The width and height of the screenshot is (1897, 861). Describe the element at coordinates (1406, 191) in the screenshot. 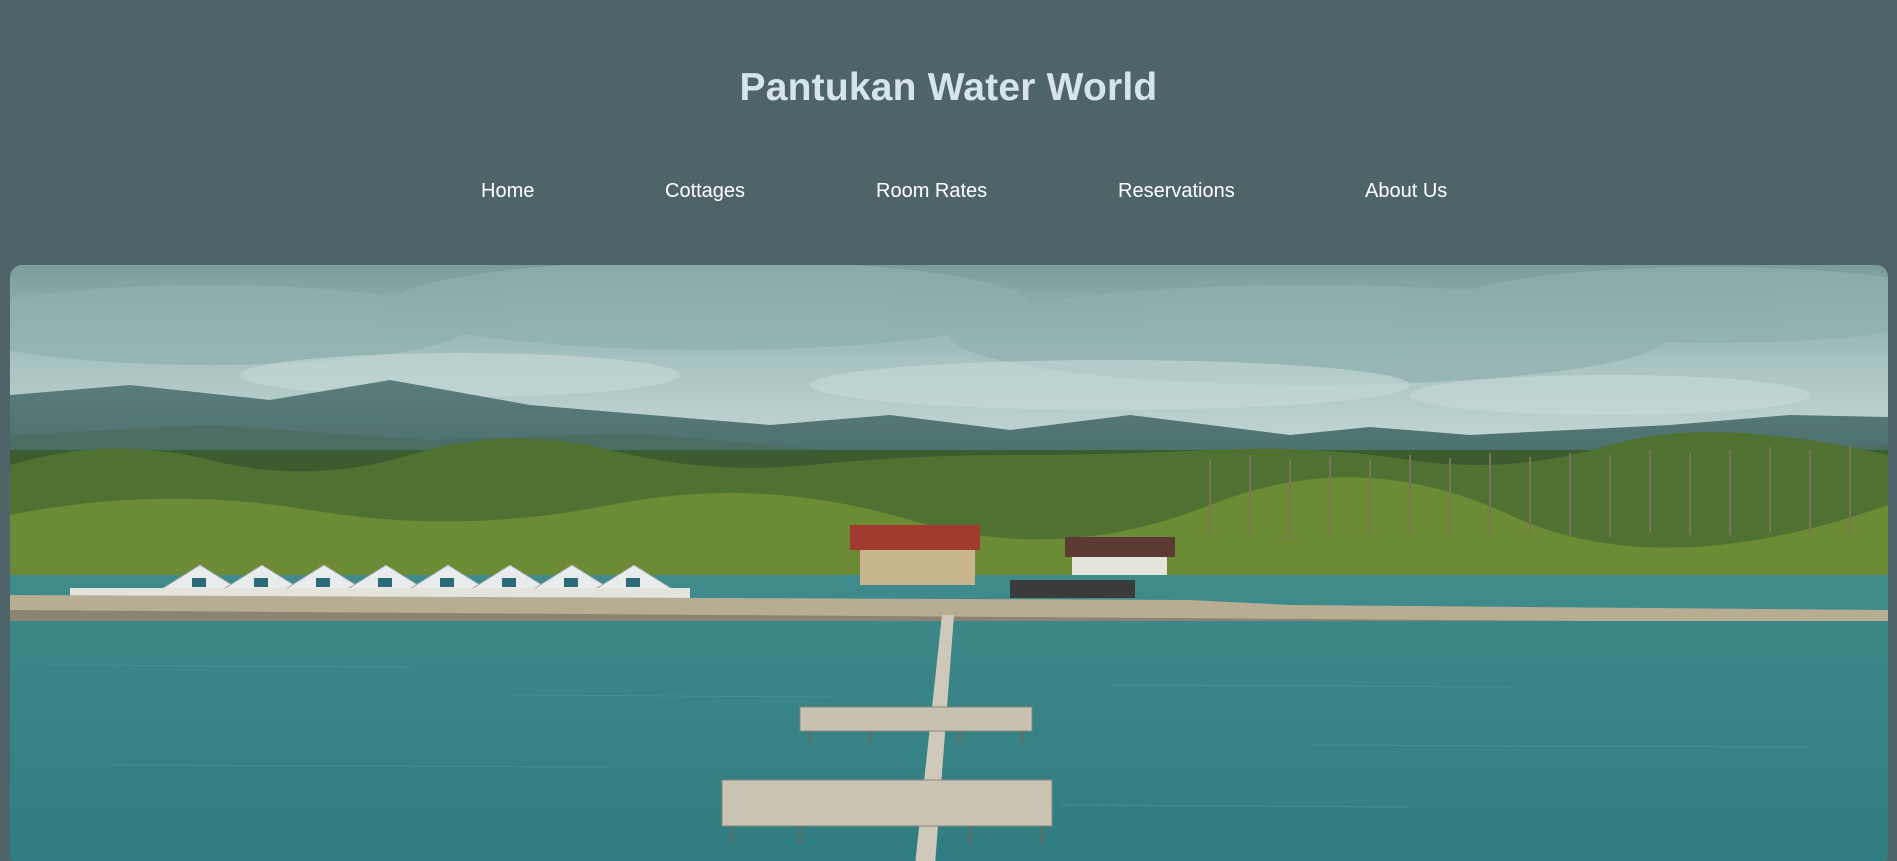

I see `nav-about-us-link: About Us` at that location.